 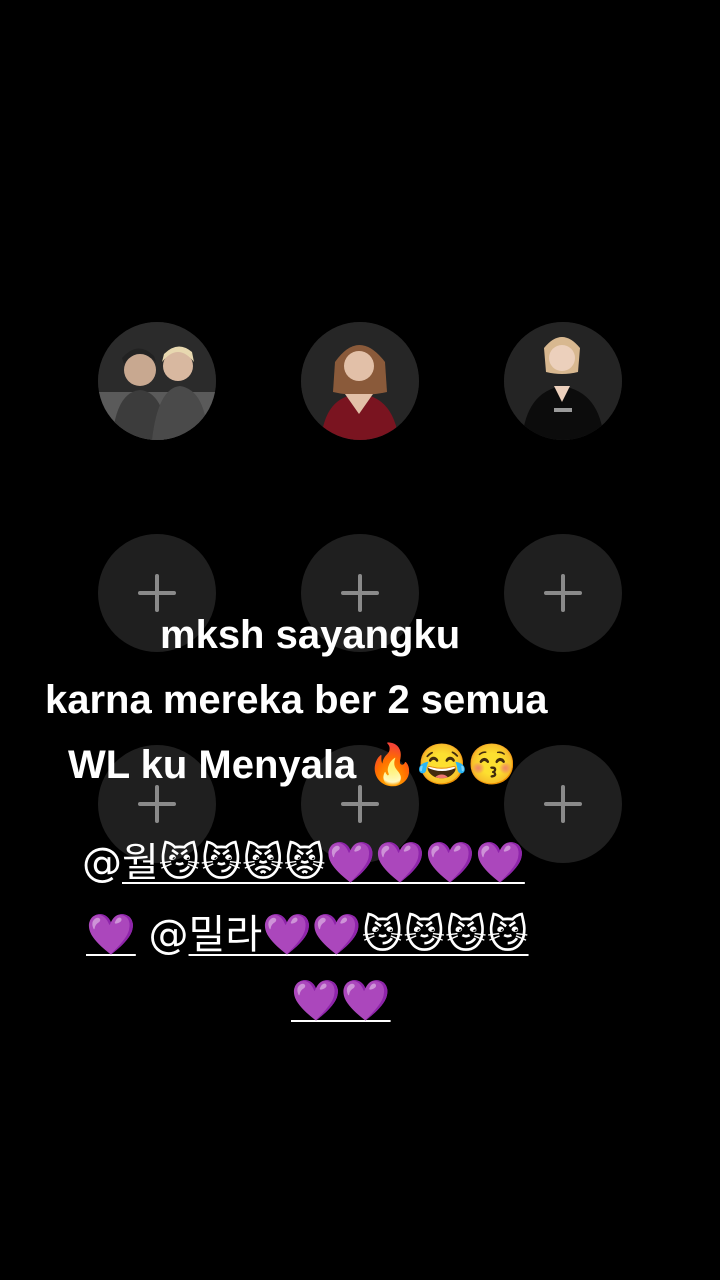 I want to click on mention-link-1: 월😼😼😾😾💜💜💜💜, so click(x=323, y=863).